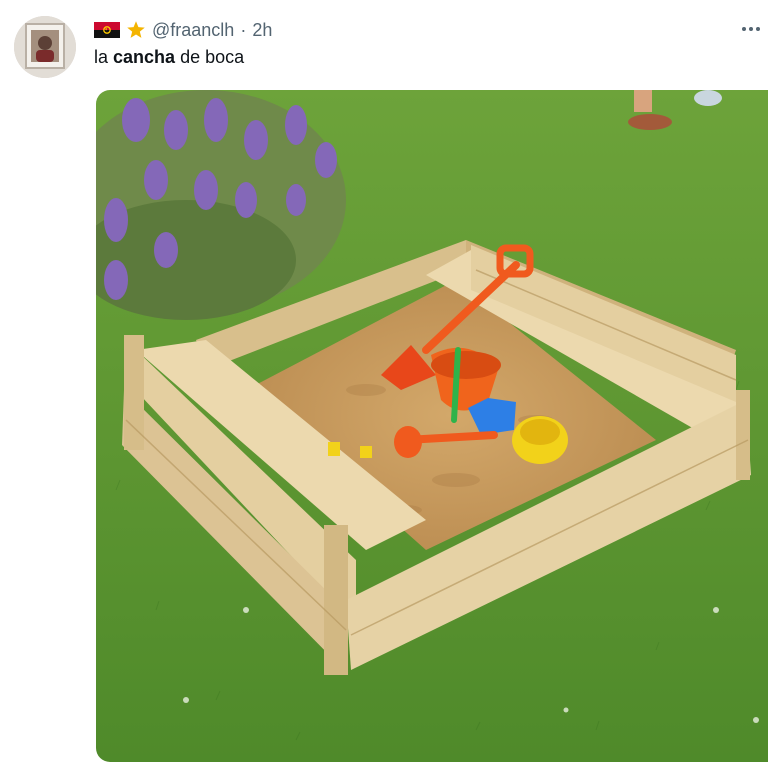 This screenshot has height=768, width=768. I want to click on tweet-header: @fraanclh · 2h, so click(183, 30).